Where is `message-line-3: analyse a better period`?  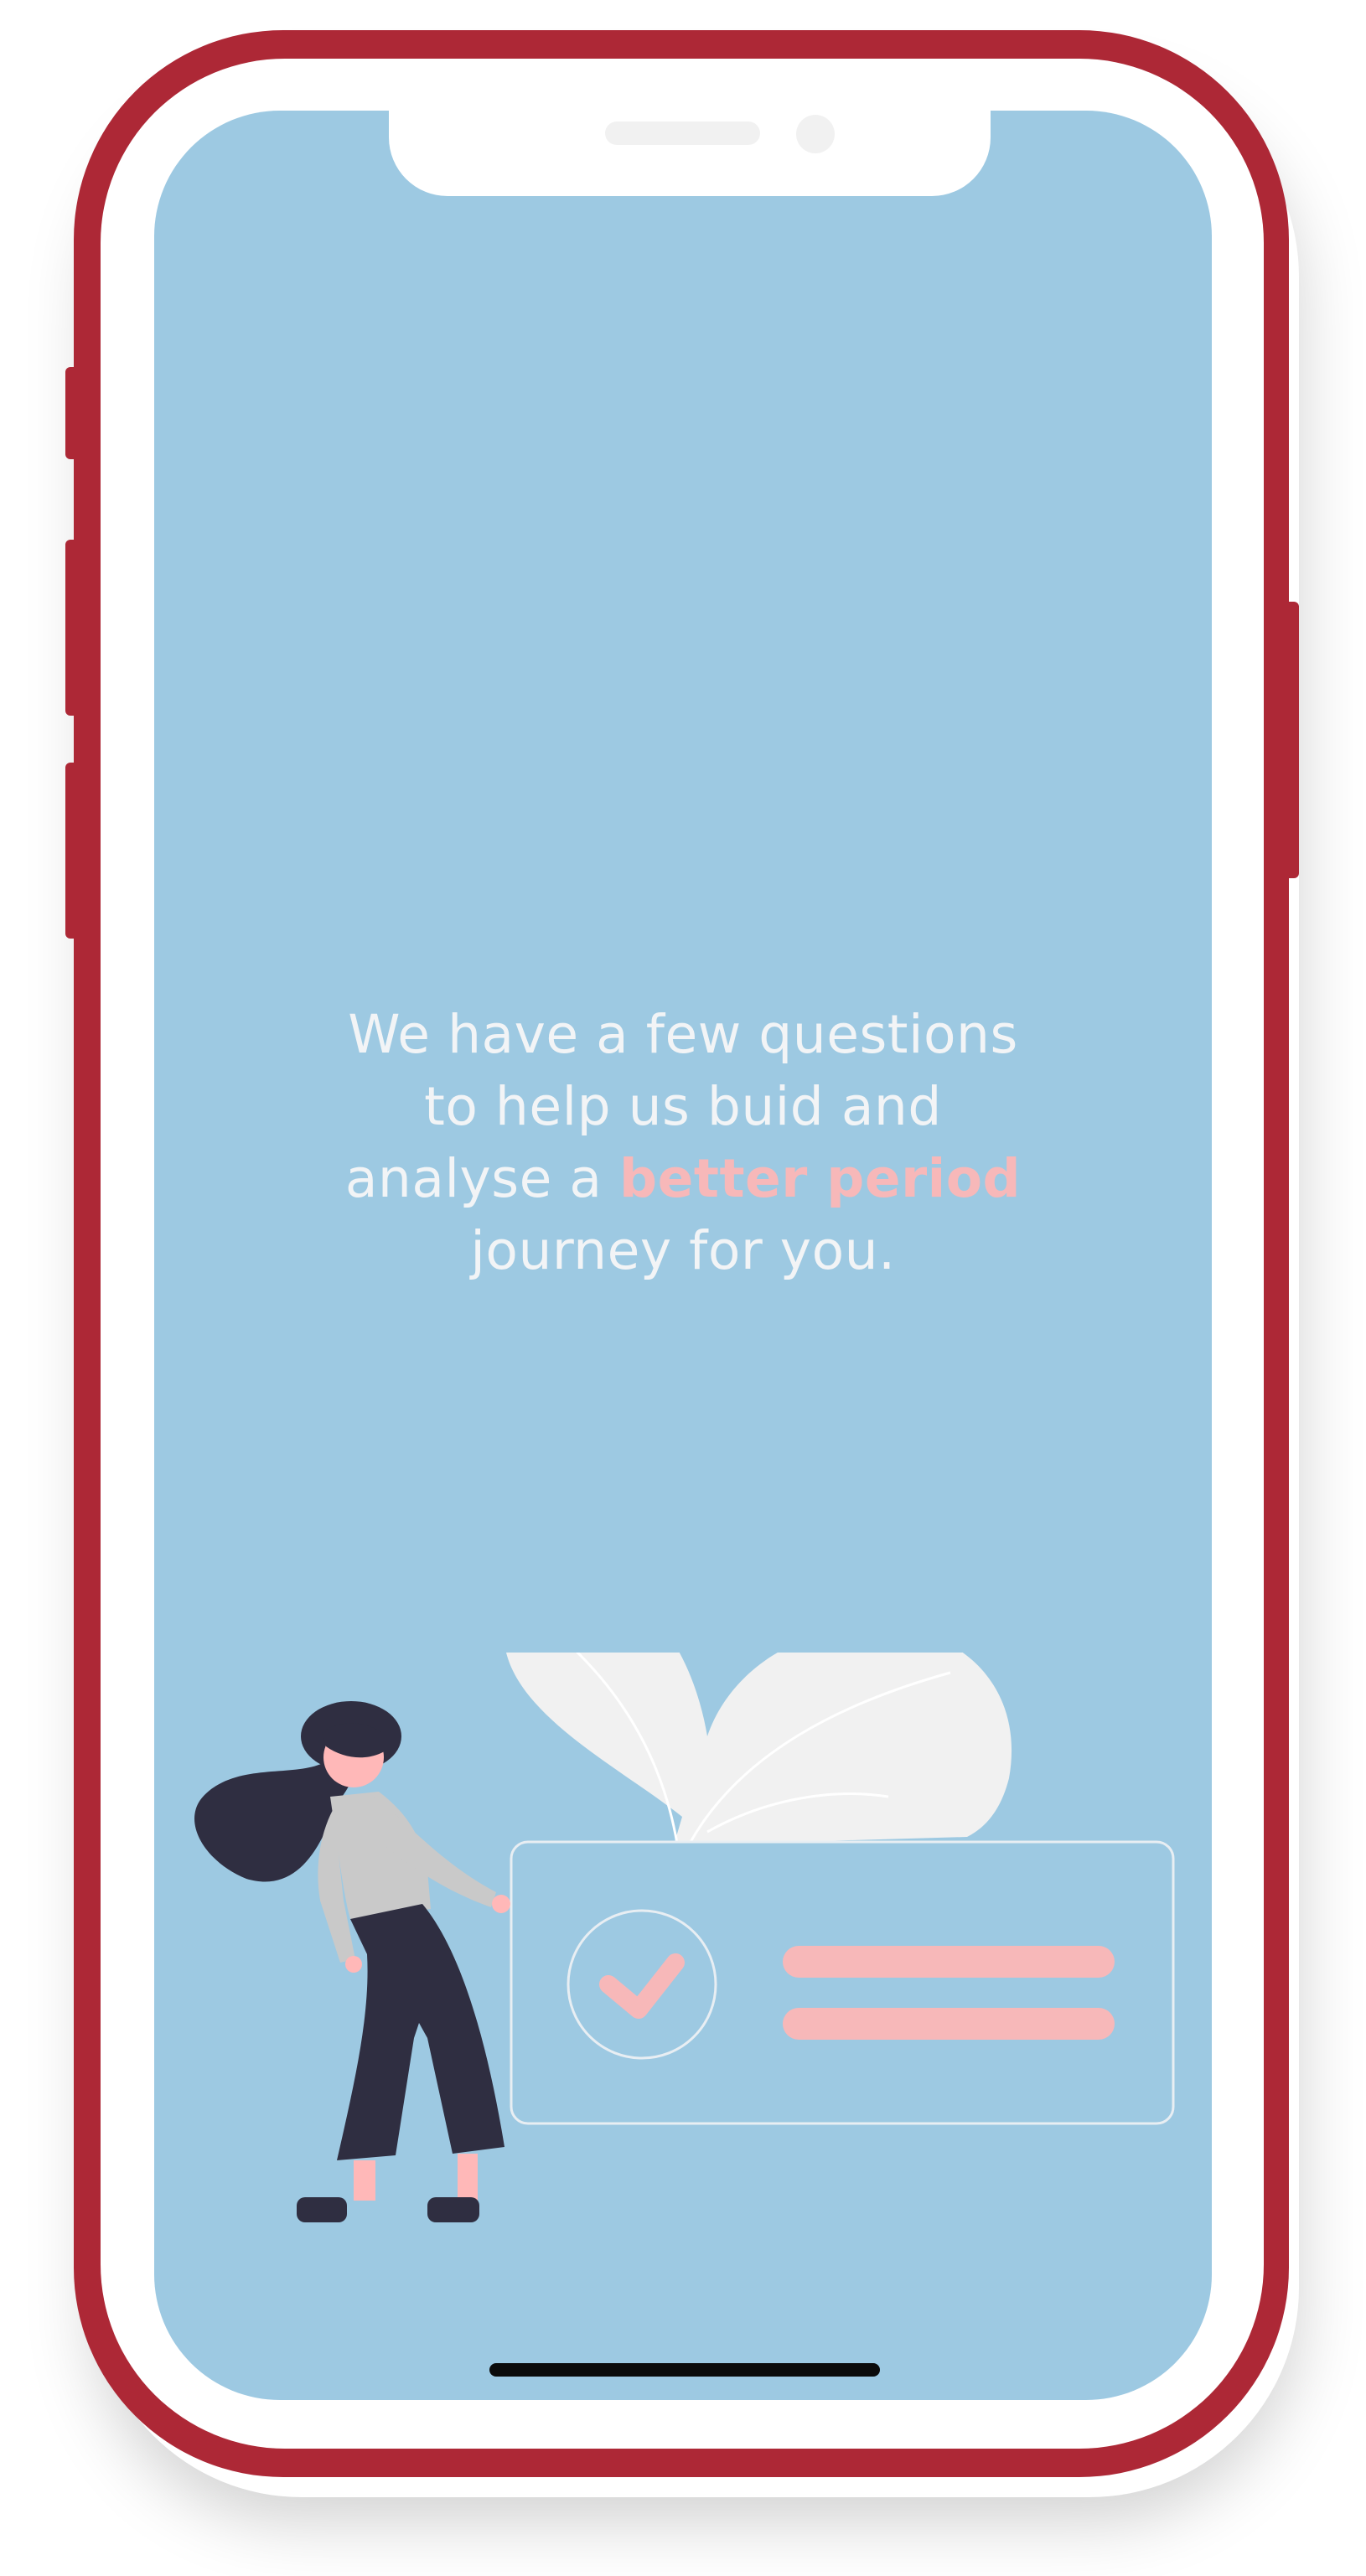
message-line-3: analyse a better period is located at coordinates (683, 1179).